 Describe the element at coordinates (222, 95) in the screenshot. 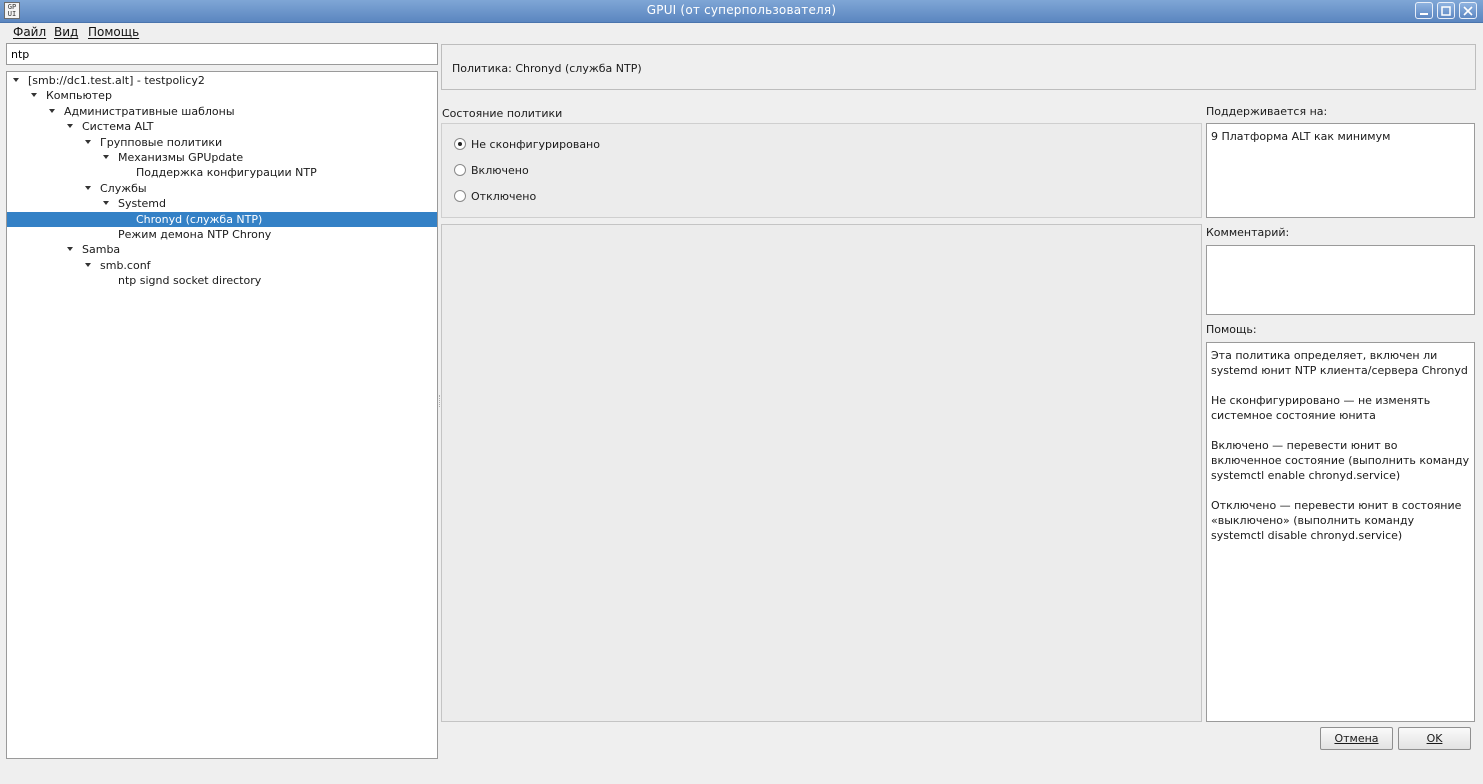

I see `tree-item: Компьютер` at that location.